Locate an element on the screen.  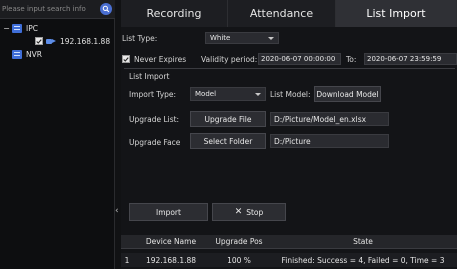
validity-to-field: 2020-06-07 23:59:59 is located at coordinates (410, 59).